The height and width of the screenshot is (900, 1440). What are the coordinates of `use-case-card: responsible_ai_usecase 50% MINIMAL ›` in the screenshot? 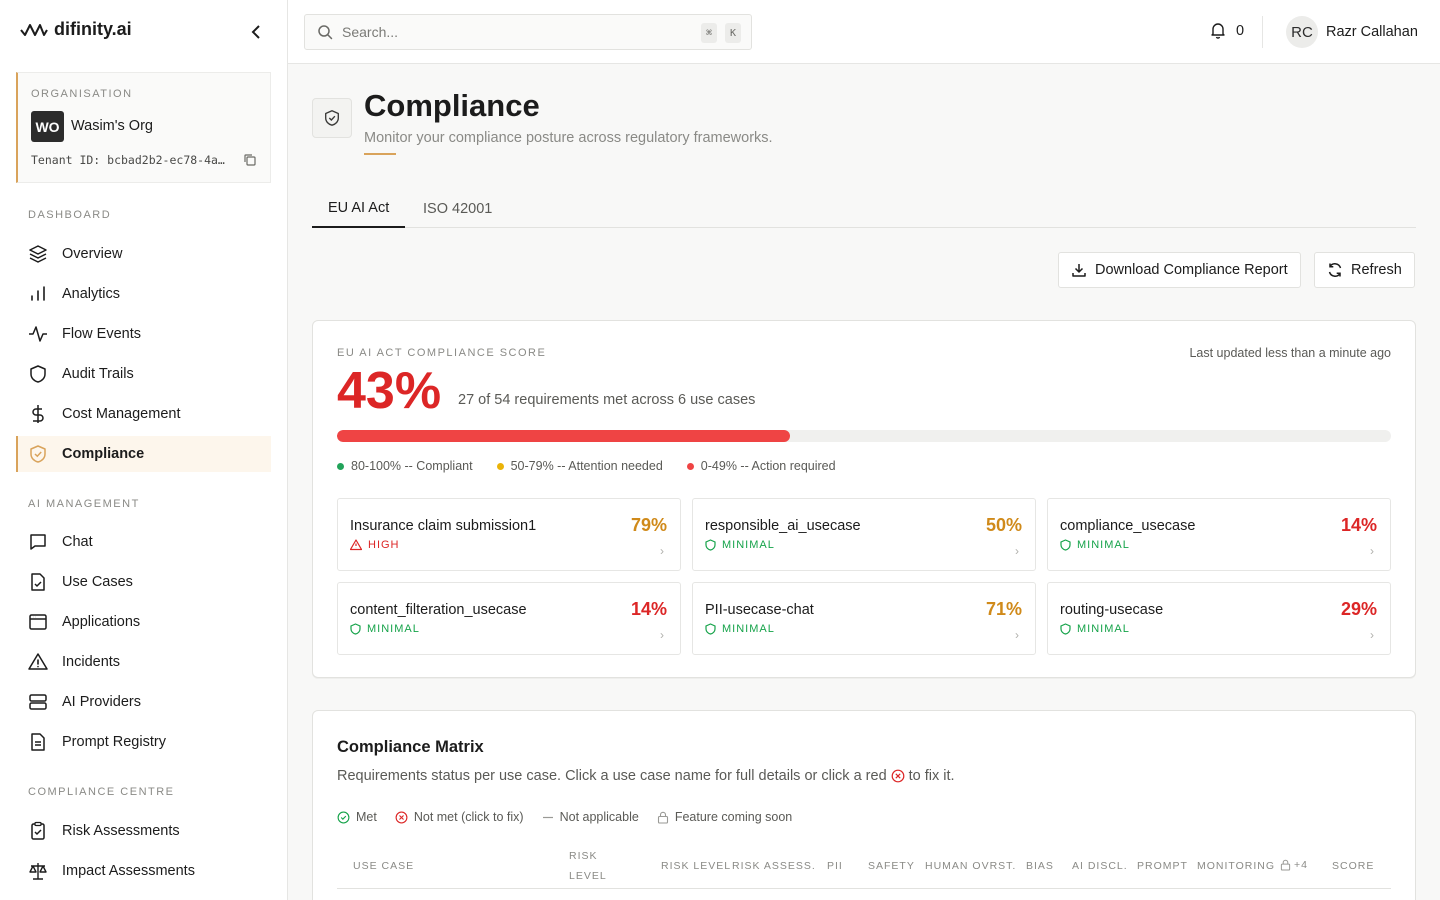 It's located at (864, 534).